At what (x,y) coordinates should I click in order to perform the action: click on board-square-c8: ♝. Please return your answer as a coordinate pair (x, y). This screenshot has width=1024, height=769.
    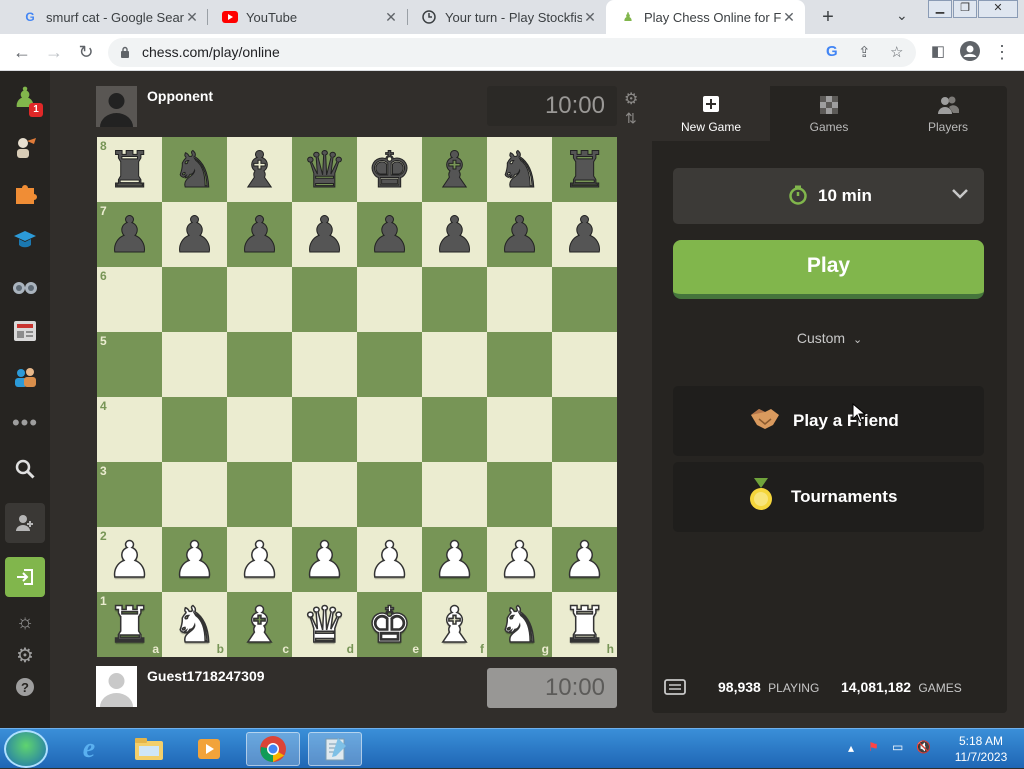
    Looking at the image, I should click on (259, 169).